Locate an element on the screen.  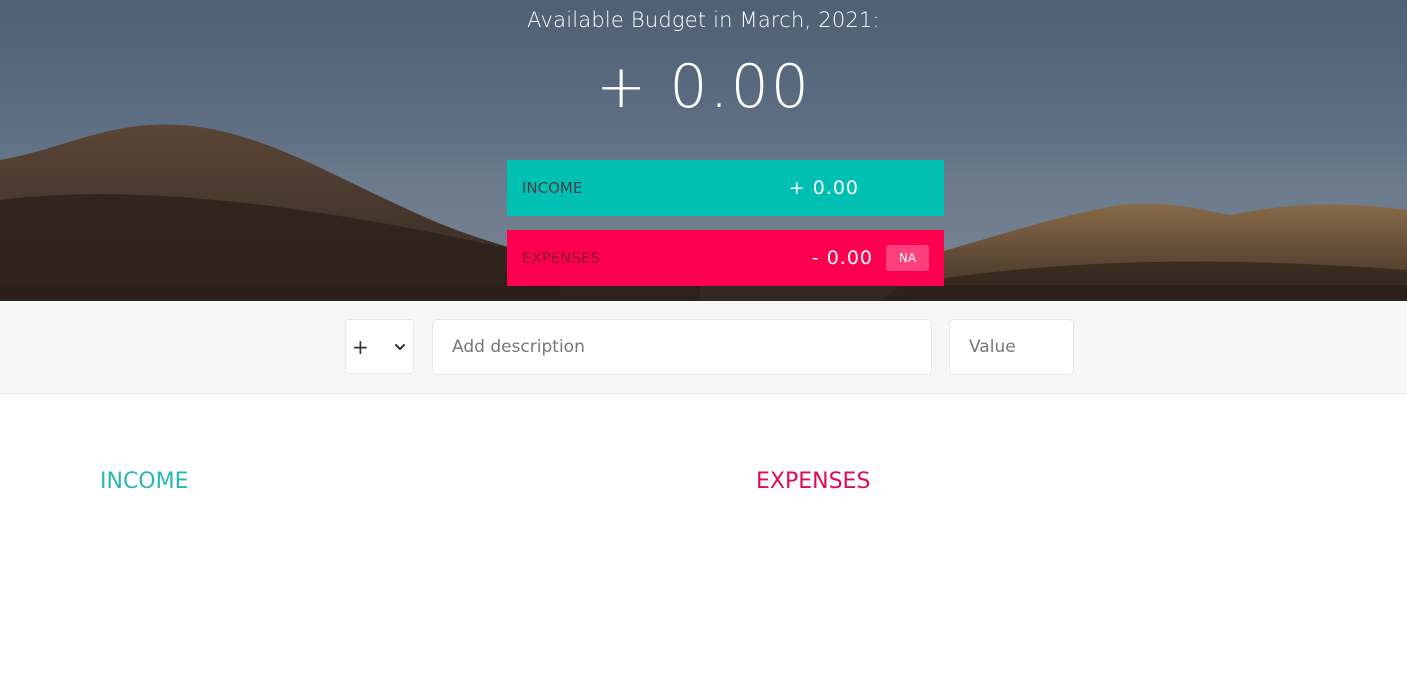
income-summary-value: + 0.00 is located at coordinates (823, 188).